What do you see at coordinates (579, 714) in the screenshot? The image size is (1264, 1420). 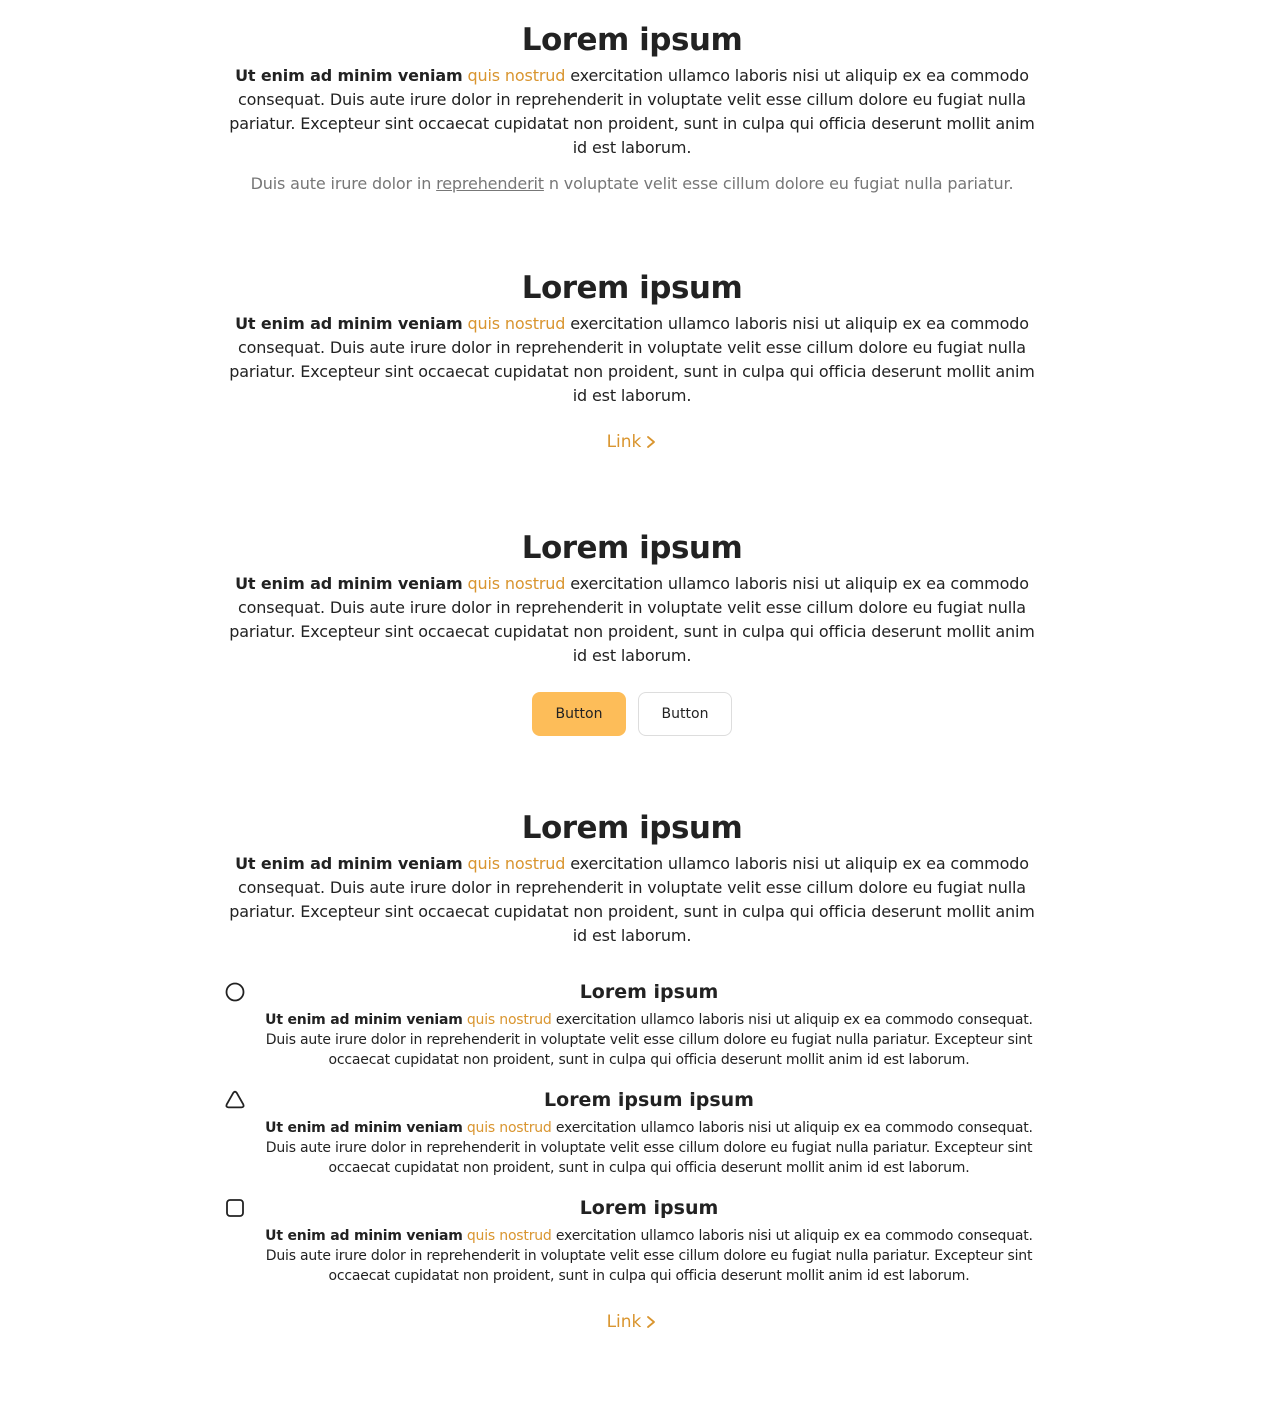 I see `primary-button: Button` at bounding box center [579, 714].